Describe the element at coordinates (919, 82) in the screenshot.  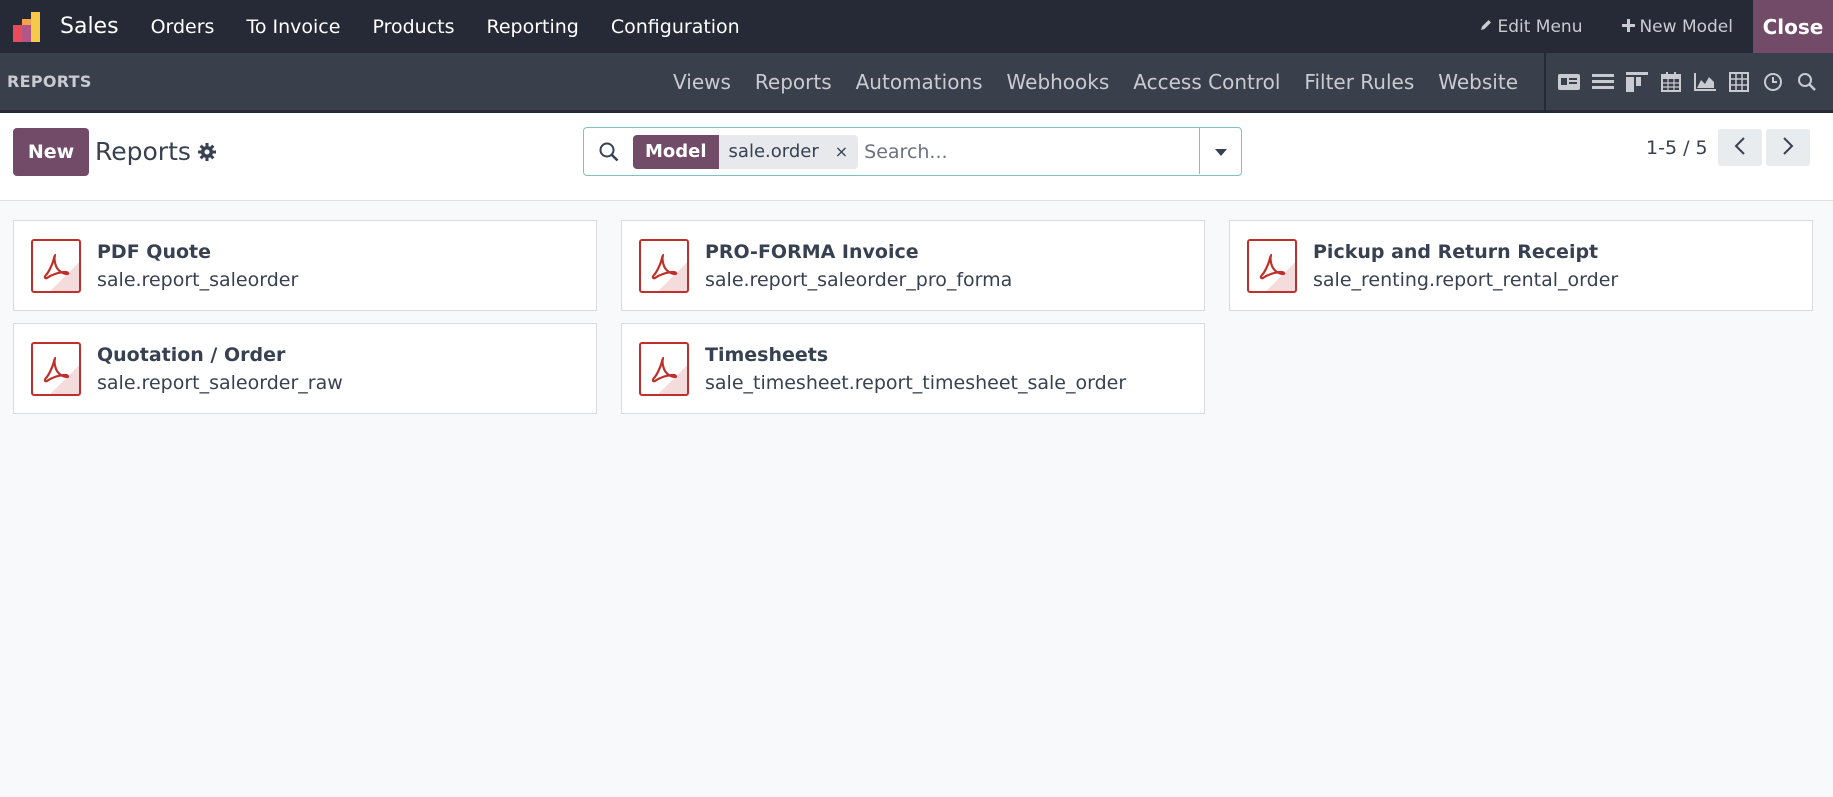
I see `studio-tab-automations: Automations` at that location.